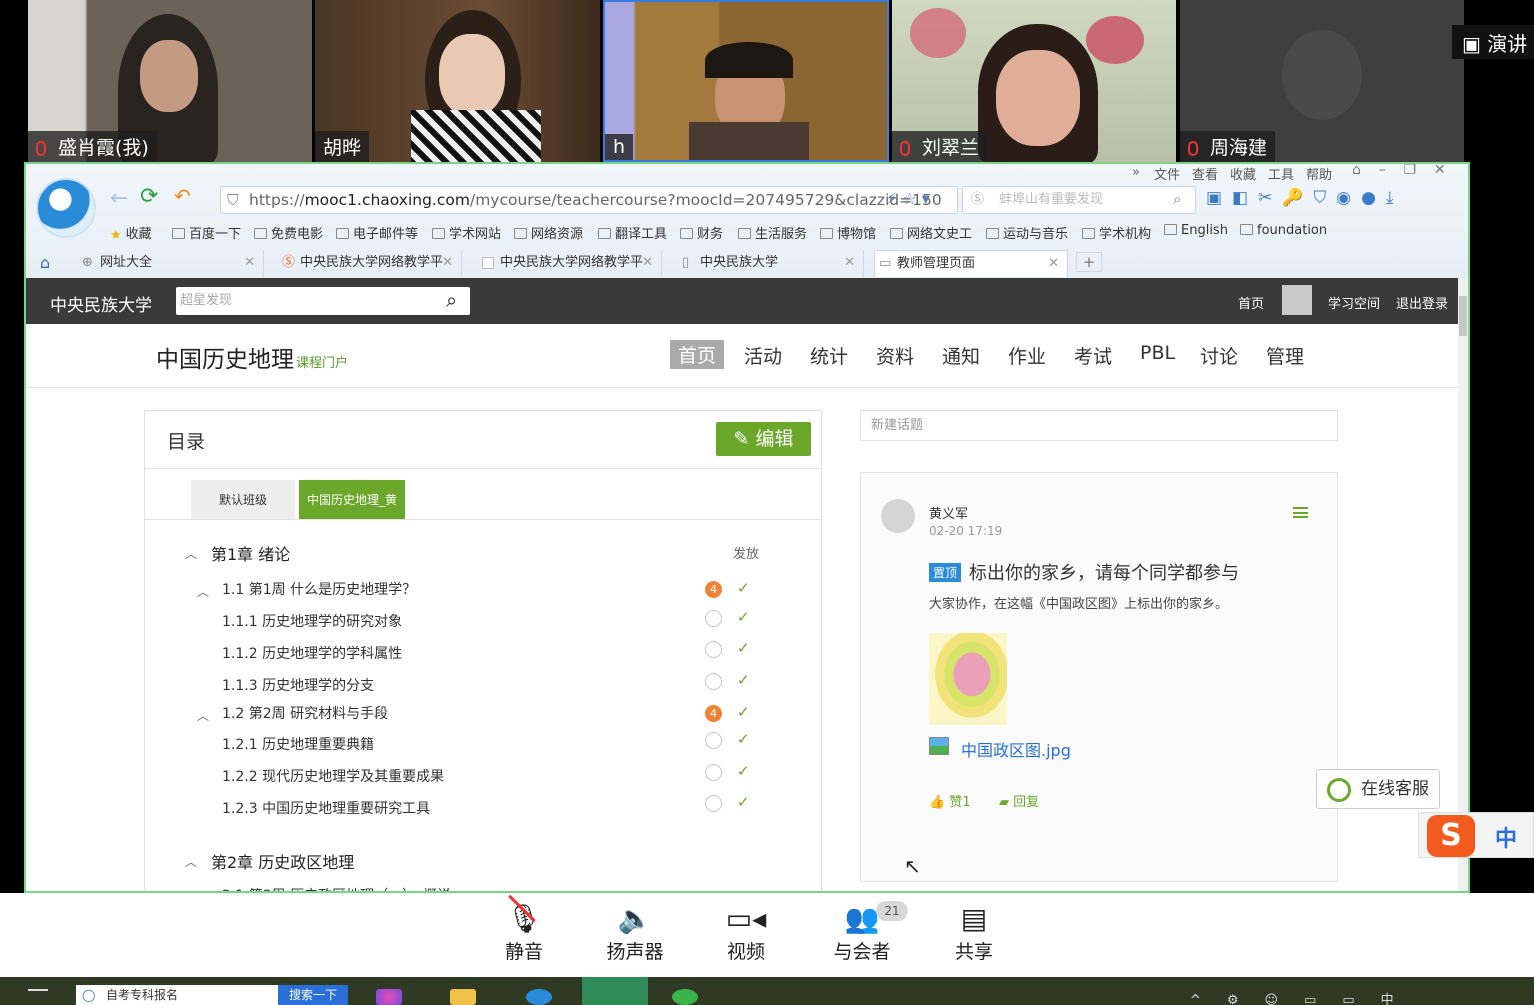 The width and height of the screenshot is (1534, 1005). What do you see at coordinates (971, 263) in the screenshot?
I see `tab-4-active: ▭ 教师管理页面 ✕` at bounding box center [971, 263].